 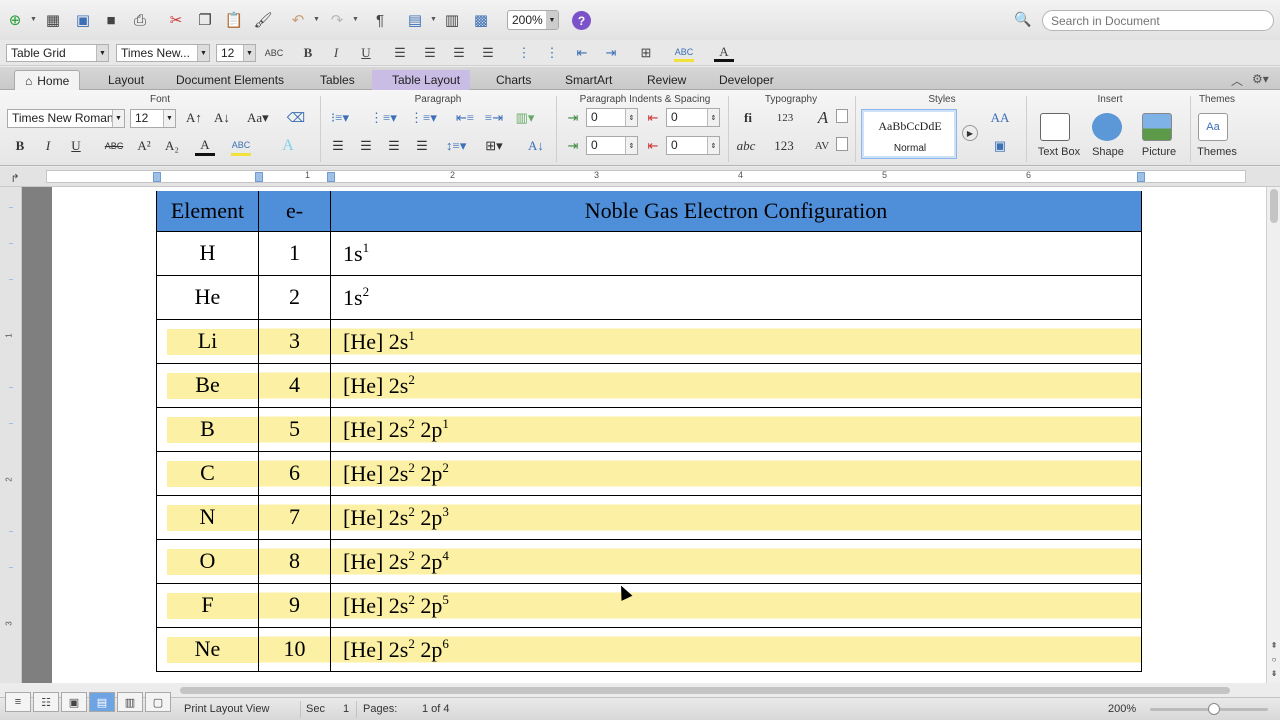 What do you see at coordinates (646, 176) in the screenshot?
I see `horizontal-ruler: 1 2 3 4 5 6` at bounding box center [646, 176].